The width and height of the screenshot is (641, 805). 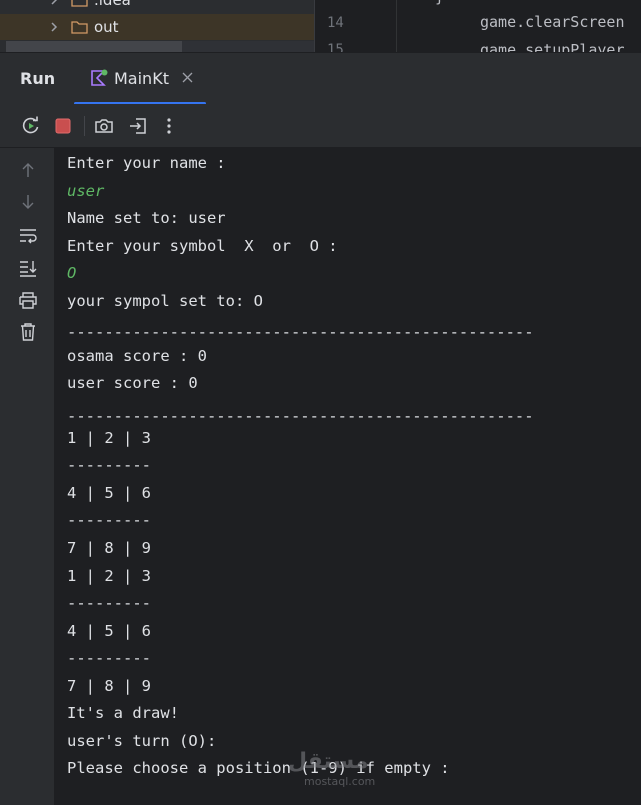 I want to click on rerun-icon, so click(x=30, y=125).